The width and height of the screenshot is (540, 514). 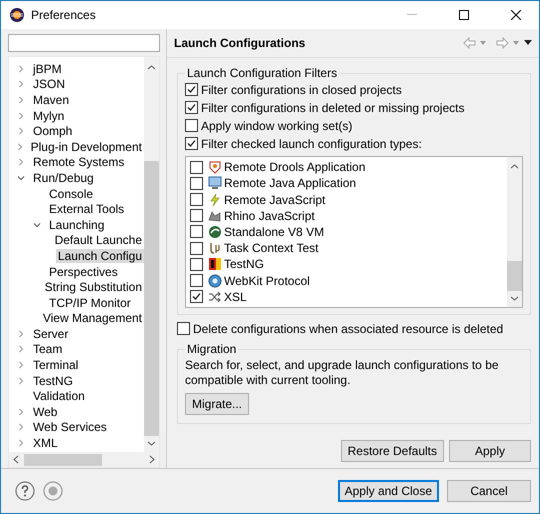 What do you see at coordinates (25, 491) in the screenshot?
I see `help-icon` at bounding box center [25, 491].